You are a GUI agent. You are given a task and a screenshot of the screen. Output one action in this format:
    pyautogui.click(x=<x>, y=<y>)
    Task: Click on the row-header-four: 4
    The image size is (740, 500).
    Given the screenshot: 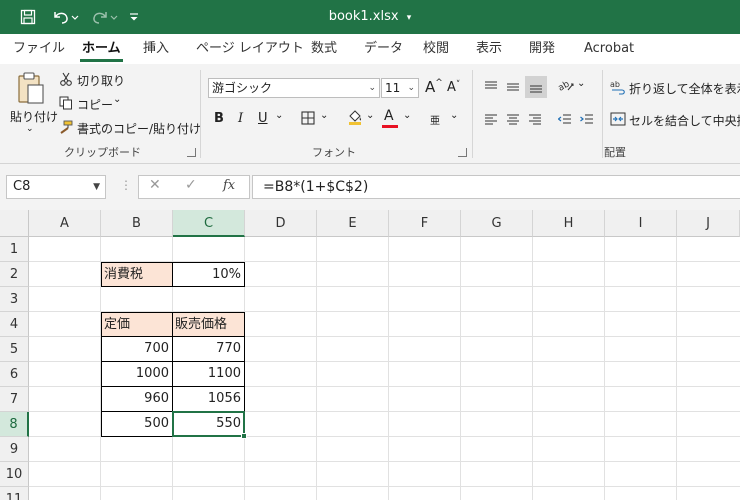 What is the action you would take?
    pyautogui.click(x=14, y=324)
    